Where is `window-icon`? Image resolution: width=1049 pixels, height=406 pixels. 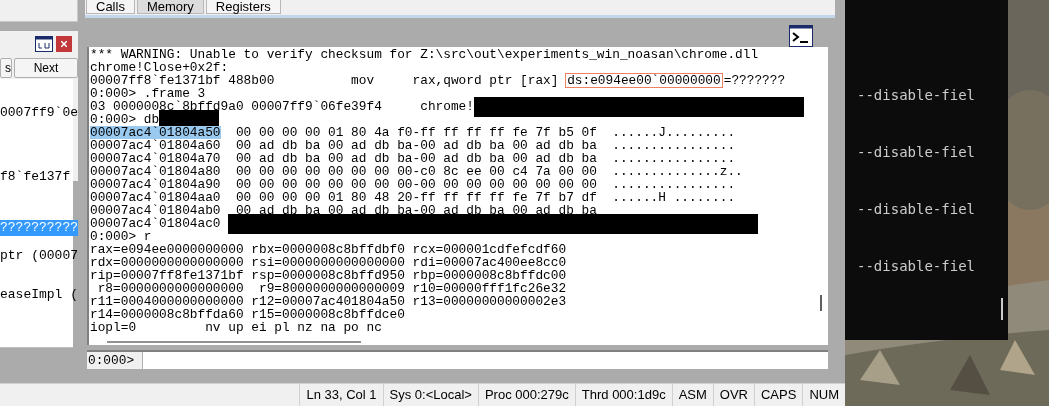 window-icon is located at coordinates (44, 44).